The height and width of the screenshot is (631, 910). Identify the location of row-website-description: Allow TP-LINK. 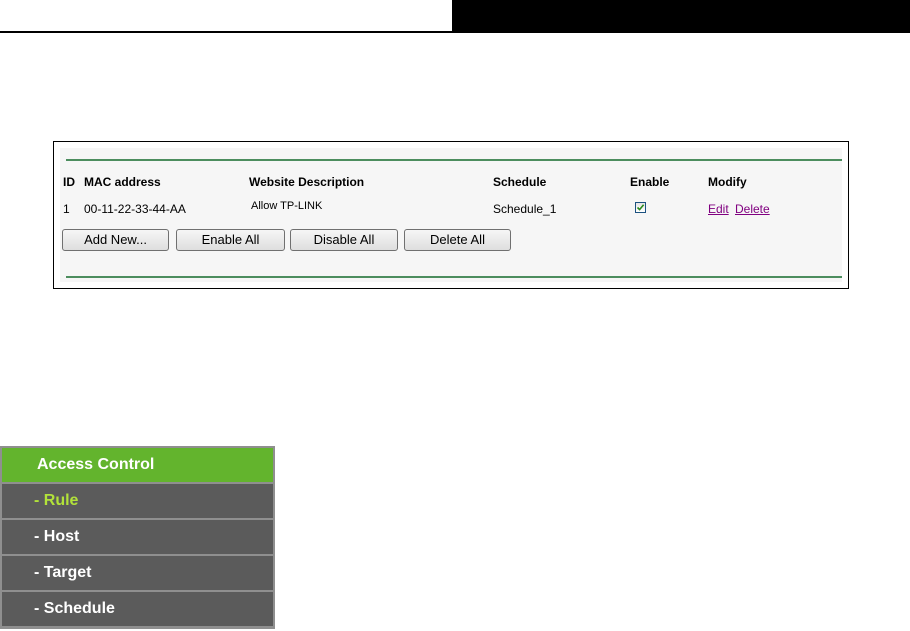
(287, 206).